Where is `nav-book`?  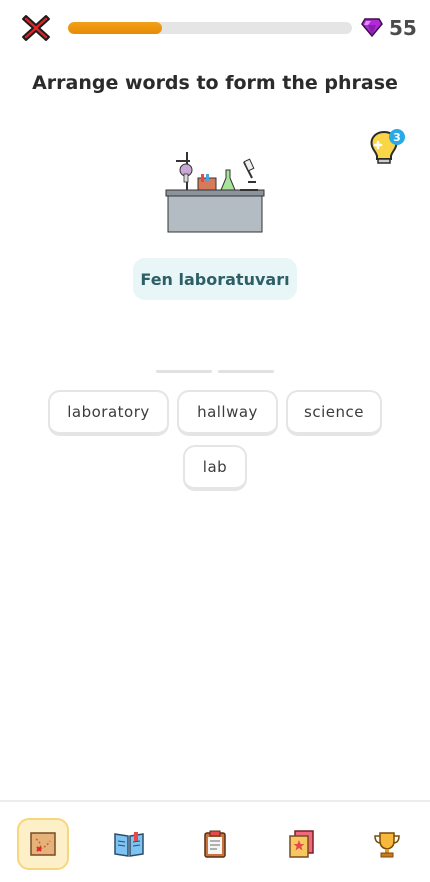 nav-book is located at coordinates (129, 844).